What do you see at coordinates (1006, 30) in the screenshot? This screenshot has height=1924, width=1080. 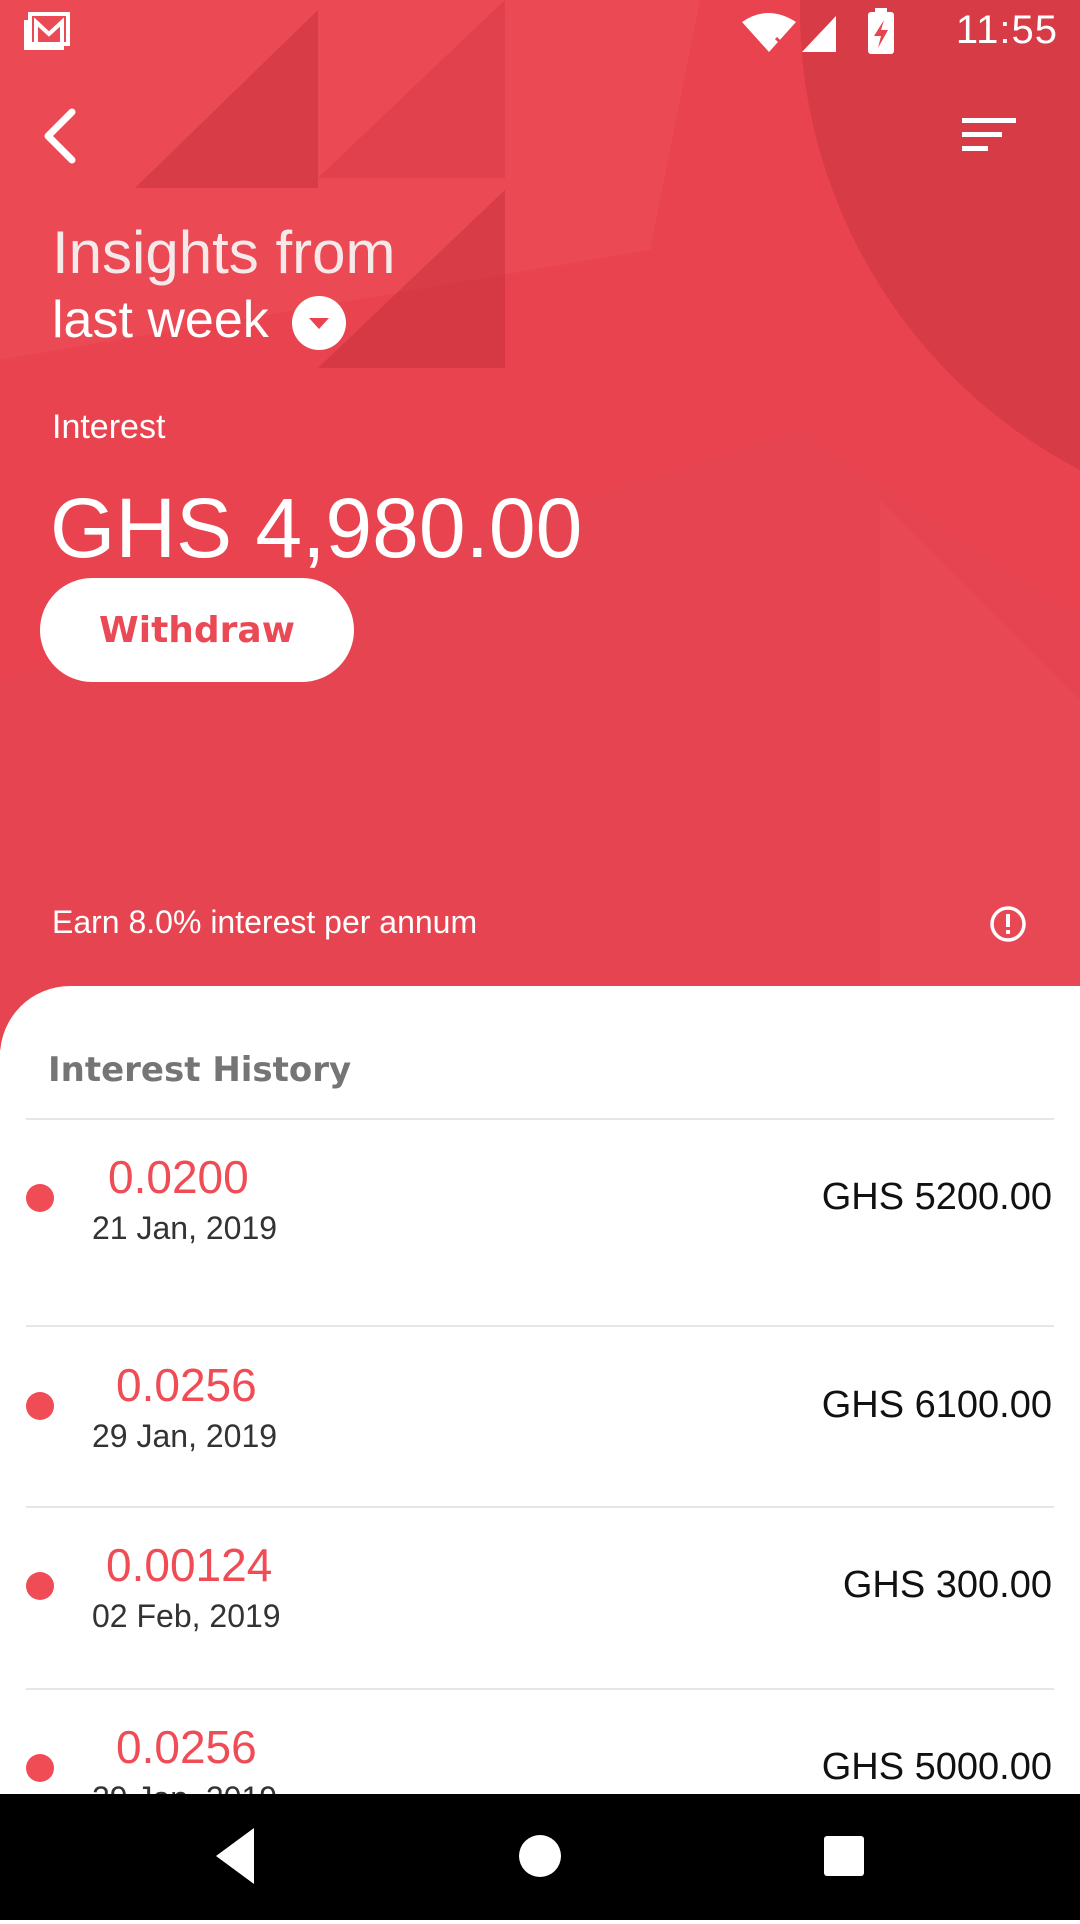 I see `status-time: 11:55` at bounding box center [1006, 30].